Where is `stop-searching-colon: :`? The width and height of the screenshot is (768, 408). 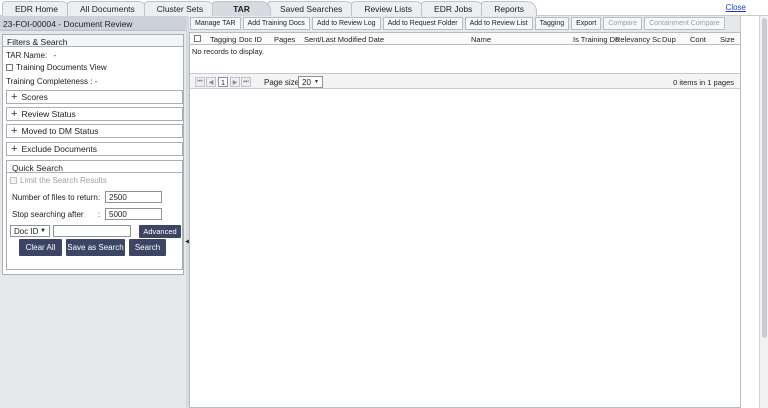
stop-searching-colon: : is located at coordinates (99, 214).